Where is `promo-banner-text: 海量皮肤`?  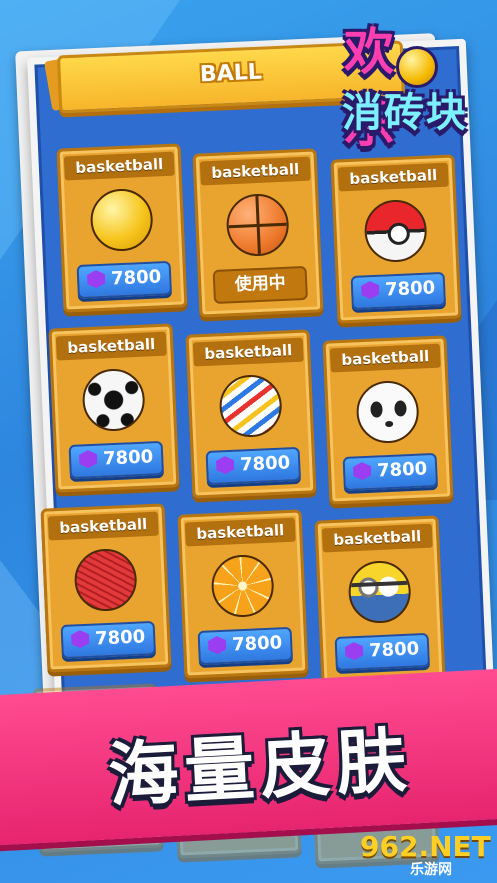 promo-banner-text: 海量皮肤 is located at coordinates (260, 768).